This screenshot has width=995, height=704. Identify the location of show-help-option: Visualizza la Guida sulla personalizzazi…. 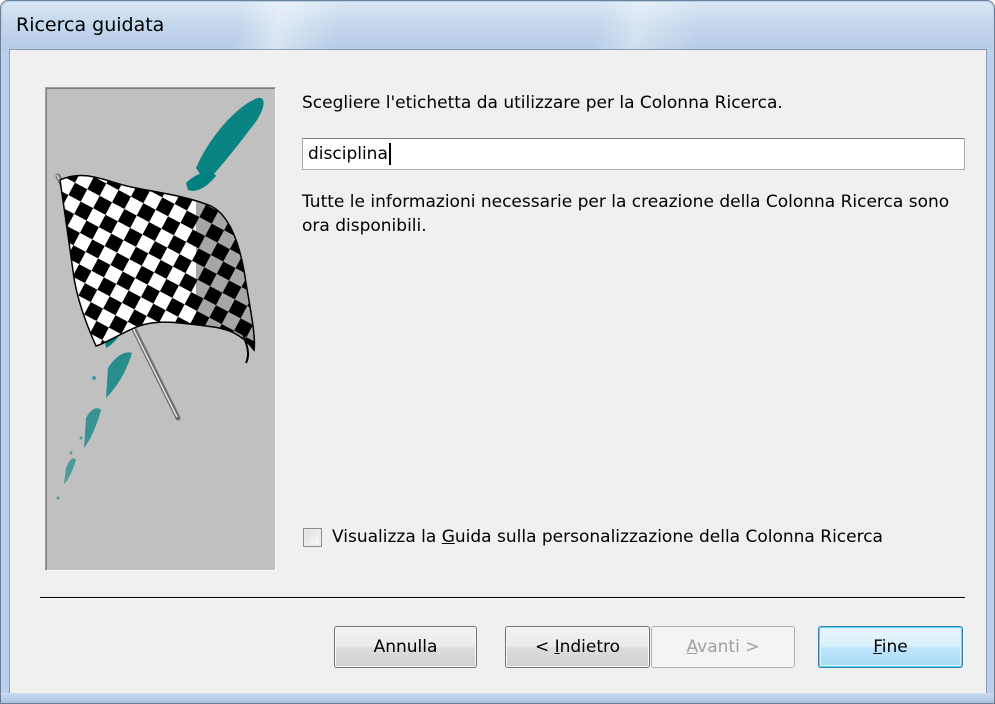
(593, 537).